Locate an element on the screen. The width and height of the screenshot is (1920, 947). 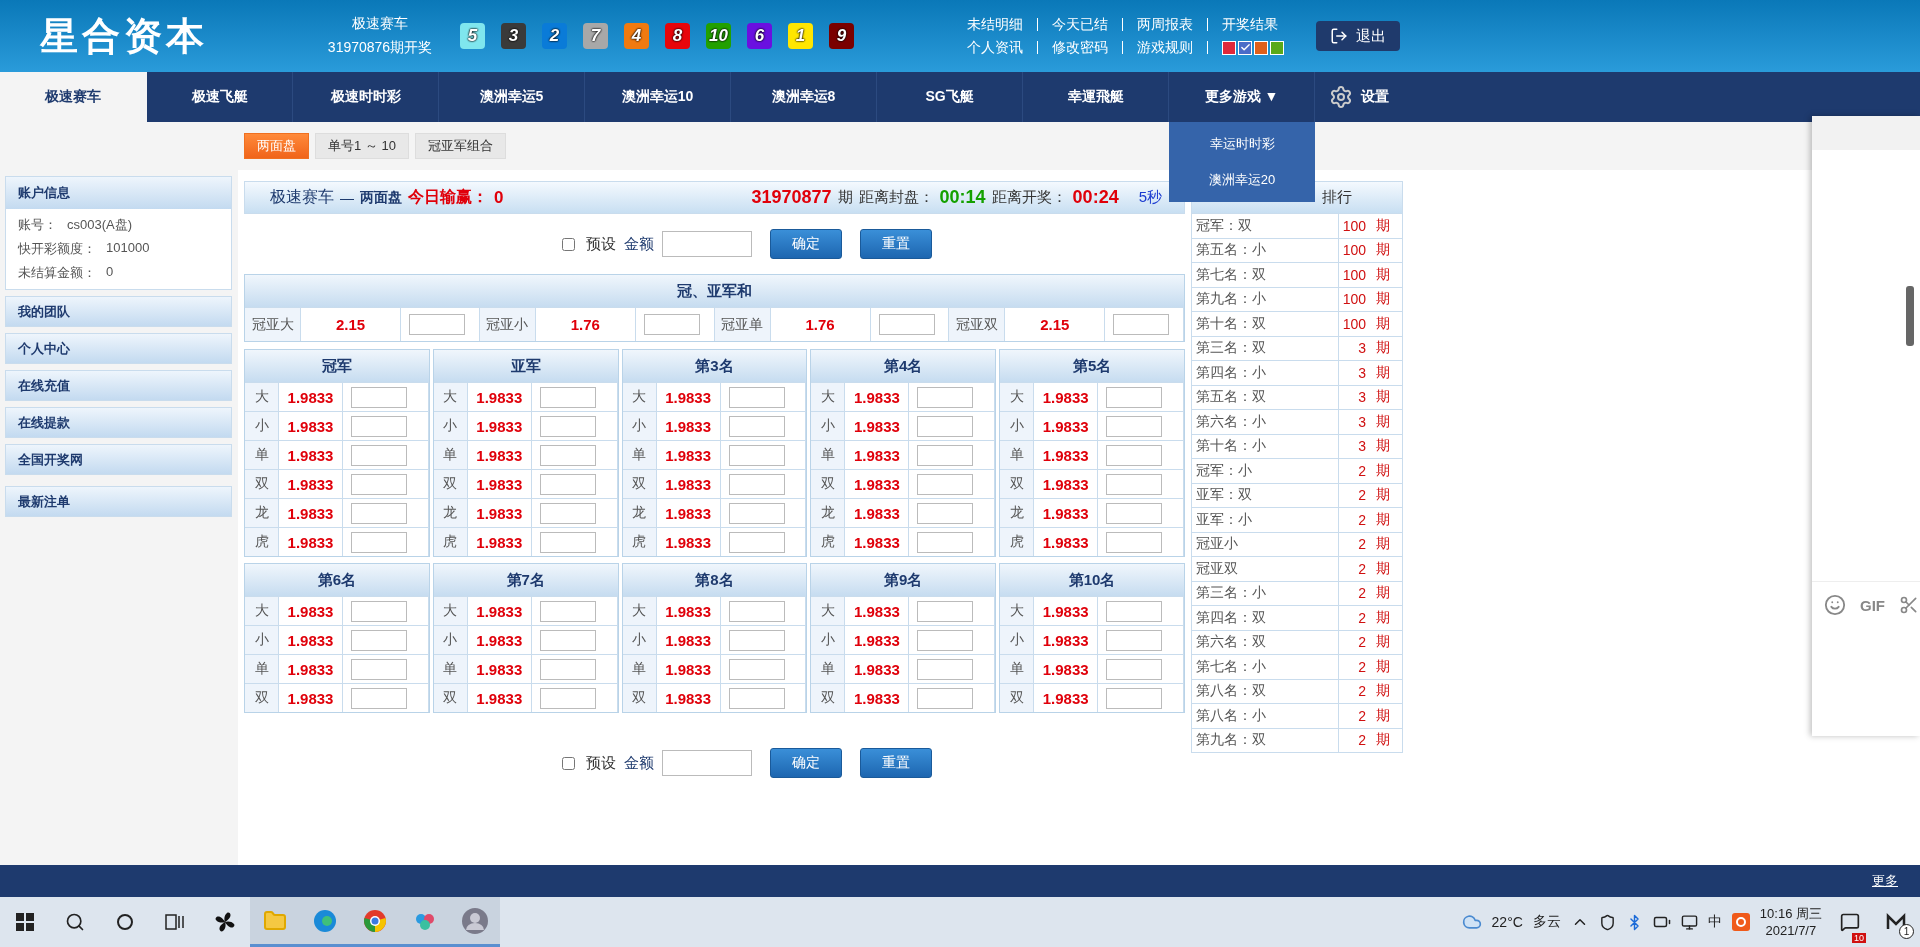
more-link: 更多 is located at coordinates (1885, 881).